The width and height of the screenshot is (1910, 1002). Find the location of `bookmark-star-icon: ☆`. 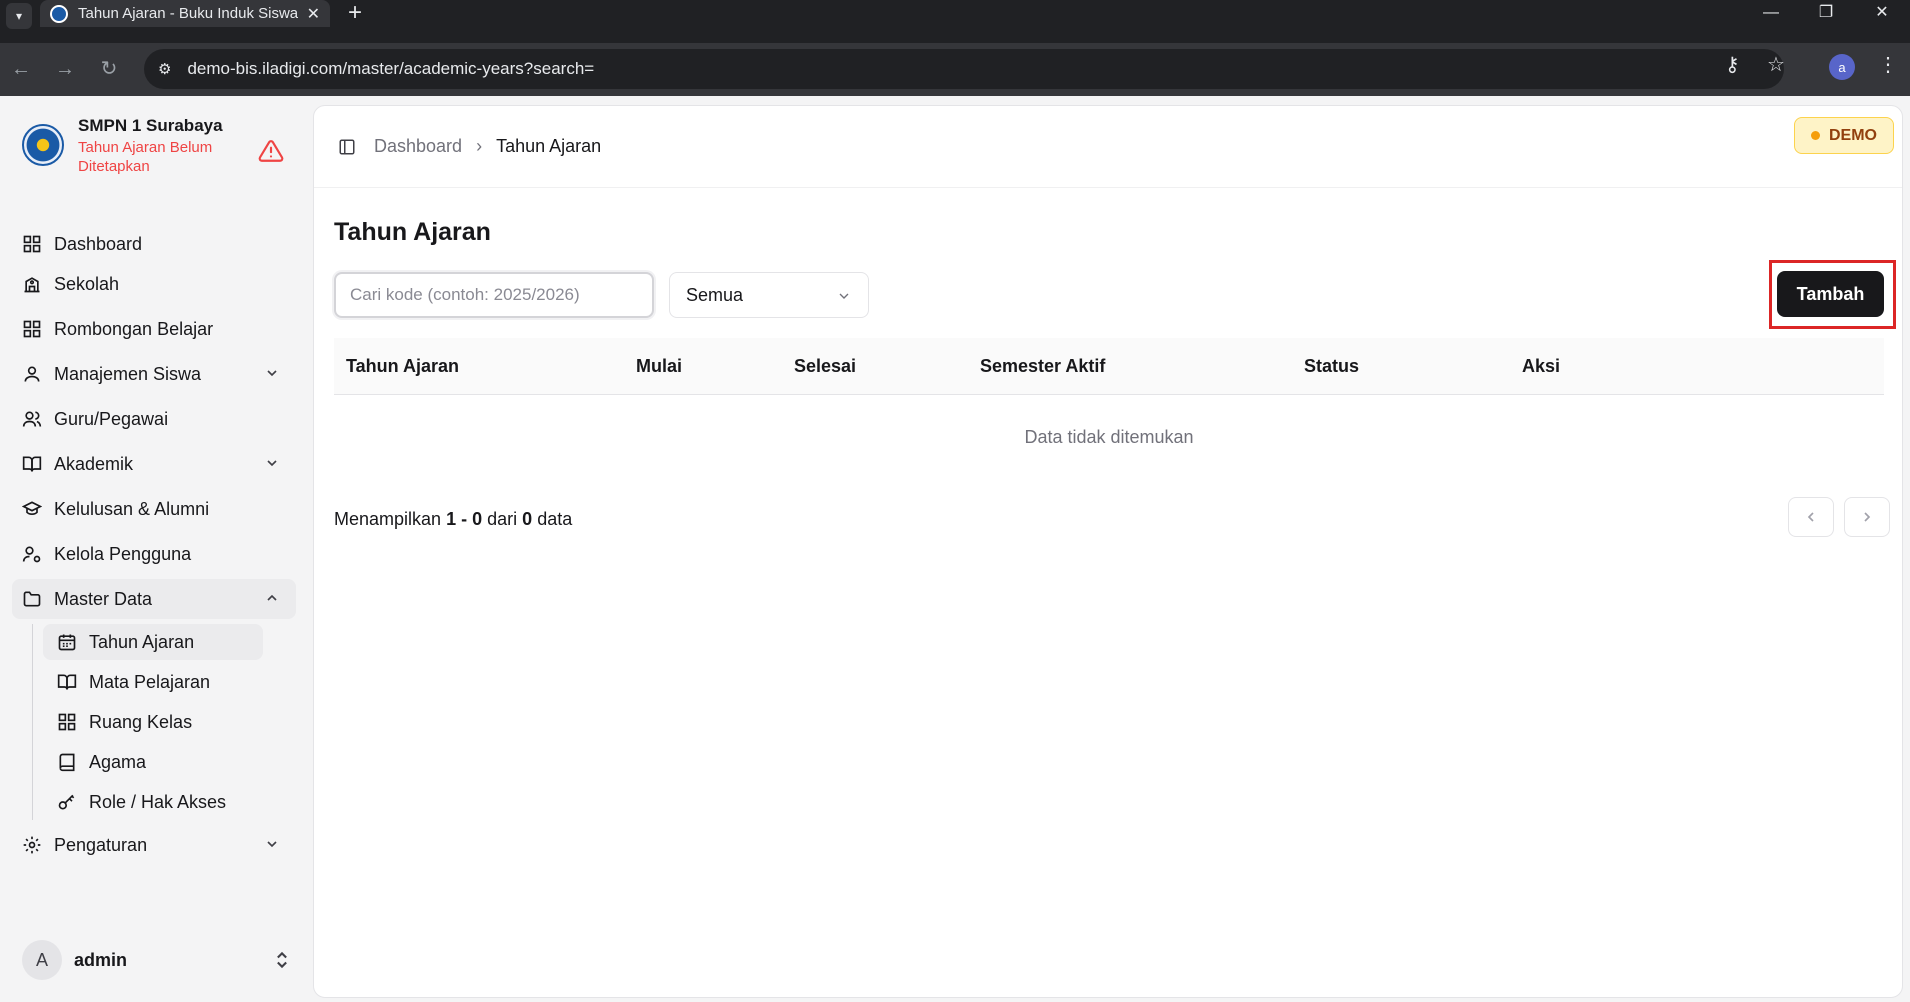

bookmark-star-icon: ☆ is located at coordinates (1776, 64).